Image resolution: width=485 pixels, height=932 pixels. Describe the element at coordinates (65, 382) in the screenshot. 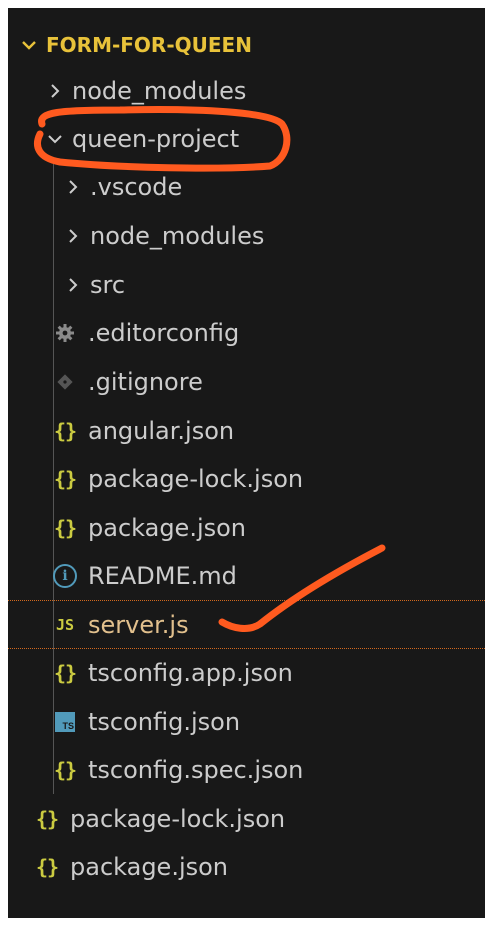

I see `git-icon` at that location.